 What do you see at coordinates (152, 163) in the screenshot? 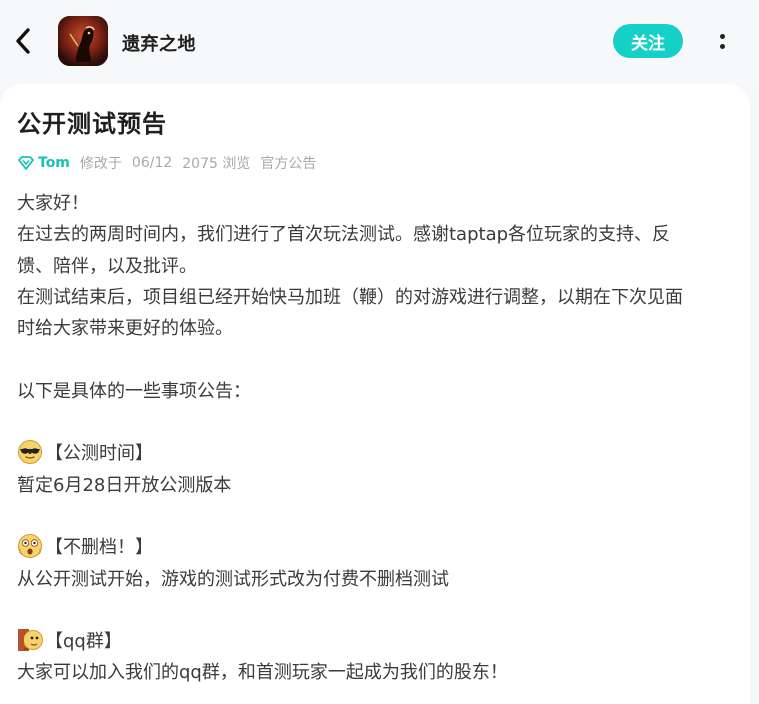
I see `post-date: 06/12` at bounding box center [152, 163].